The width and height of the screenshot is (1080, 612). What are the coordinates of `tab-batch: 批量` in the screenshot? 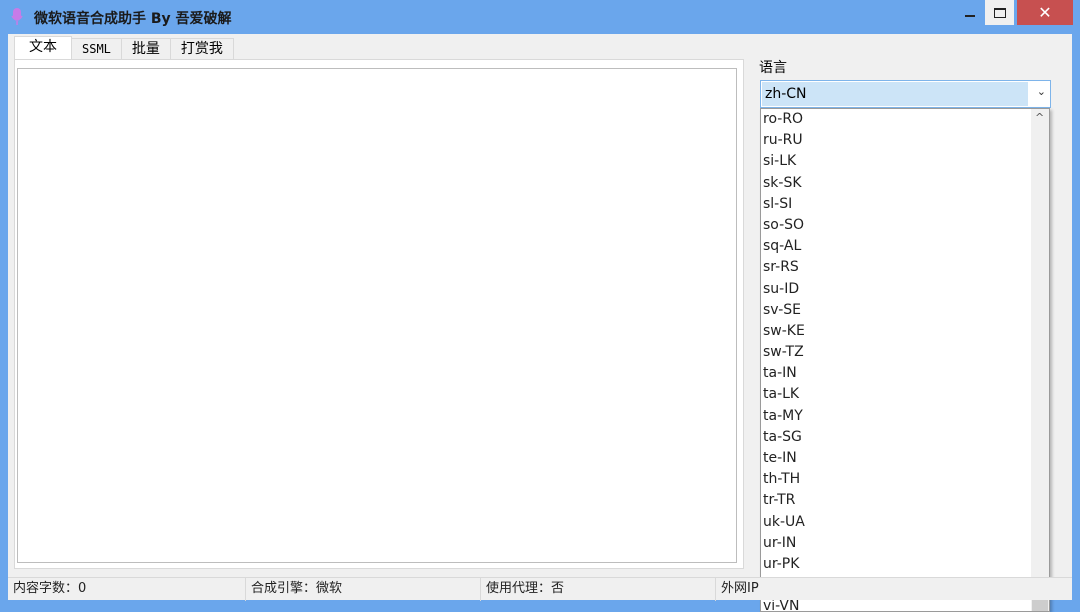 It's located at (145, 48).